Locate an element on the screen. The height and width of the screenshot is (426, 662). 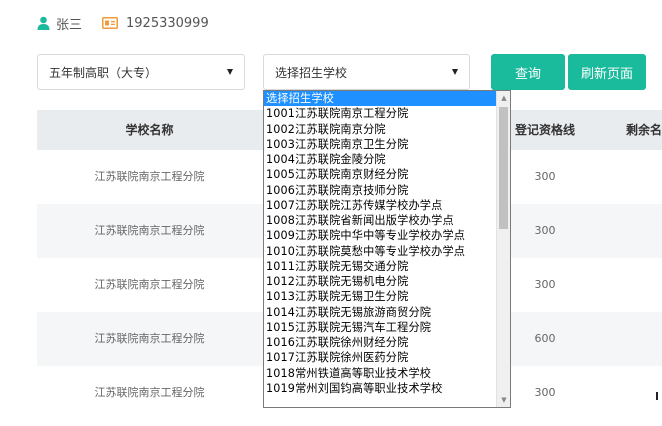
dropdown-scrollbar: ▲ ▼ is located at coordinates (503, 249).